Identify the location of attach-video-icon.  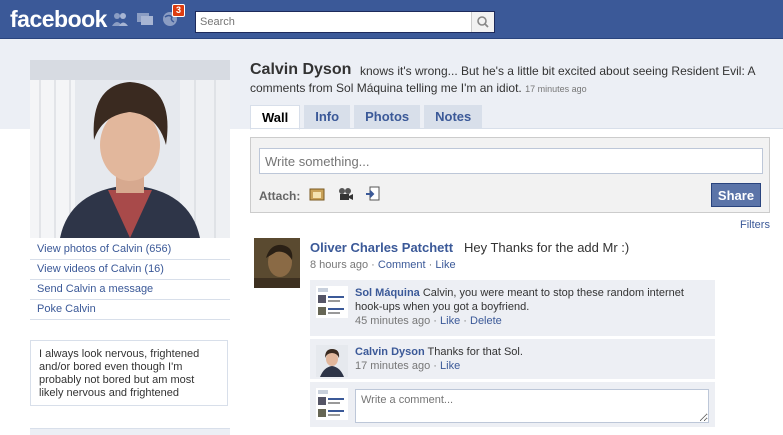
(345, 194).